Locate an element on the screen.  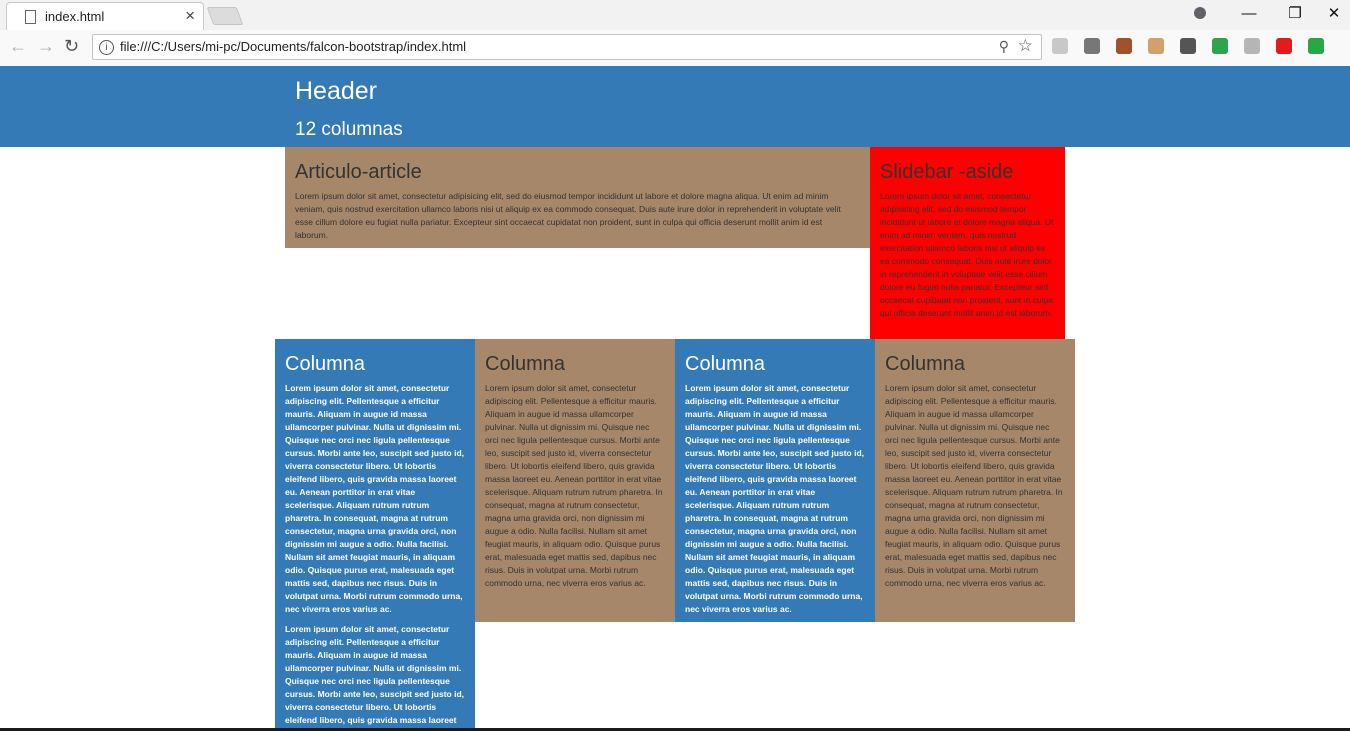
forward-icon: → is located at coordinates (46, 46).